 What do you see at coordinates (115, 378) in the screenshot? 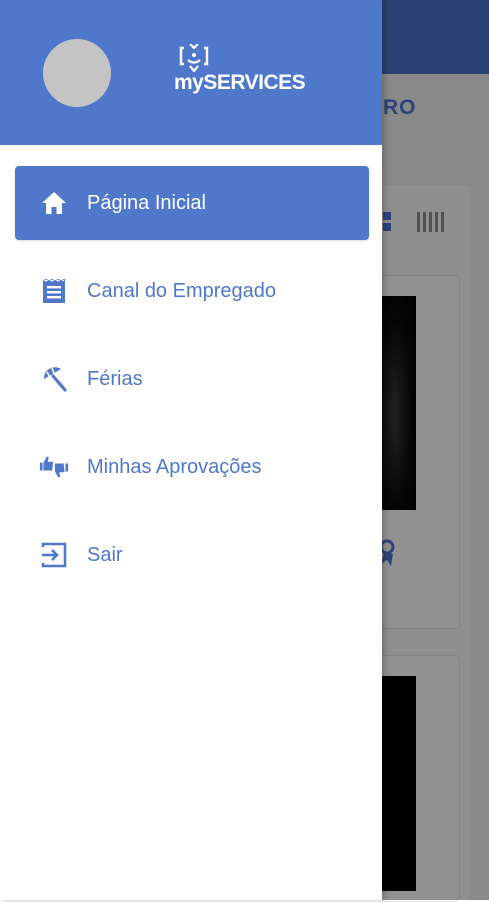
I see `menu-item-label: Férias` at bounding box center [115, 378].